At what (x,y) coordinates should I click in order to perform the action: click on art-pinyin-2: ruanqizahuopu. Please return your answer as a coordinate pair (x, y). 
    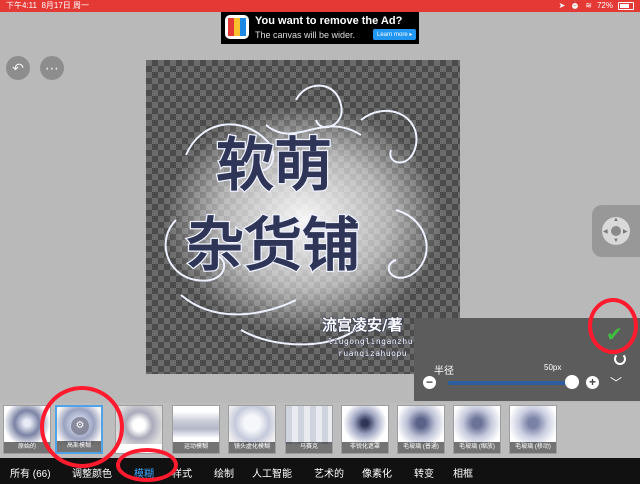
    Looking at the image, I should click on (372, 353).